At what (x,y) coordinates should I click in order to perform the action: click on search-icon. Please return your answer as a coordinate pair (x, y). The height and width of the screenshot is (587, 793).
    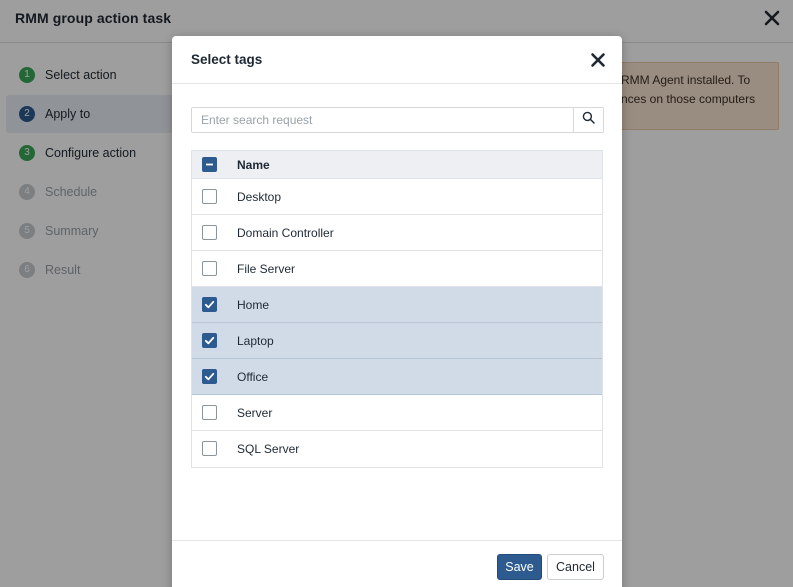
    Looking at the image, I should click on (588, 120).